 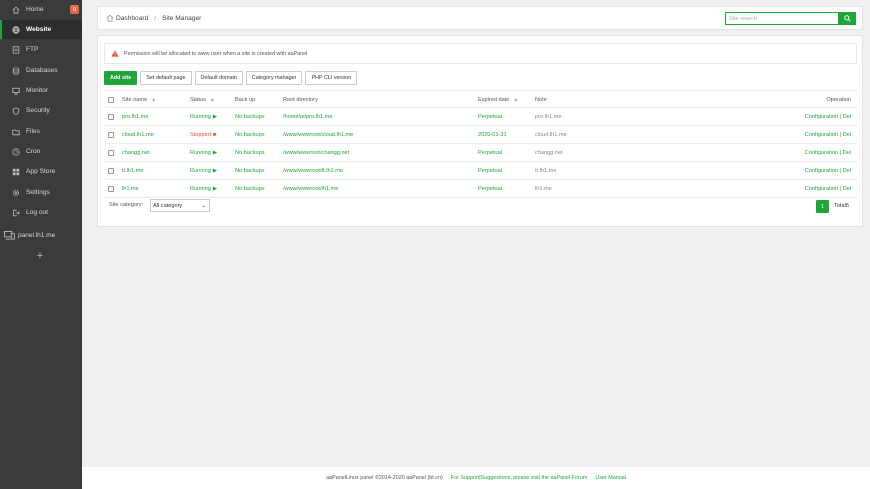 What do you see at coordinates (380, 152) in the screenshot?
I see `root-directory-link: /www/wwwroot/changg.net` at bounding box center [380, 152].